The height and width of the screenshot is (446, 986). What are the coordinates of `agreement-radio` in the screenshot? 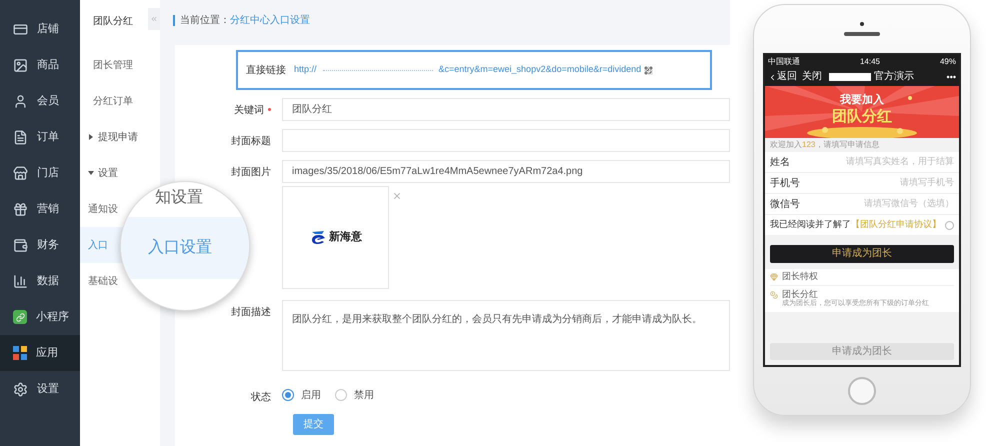 It's located at (949, 225).